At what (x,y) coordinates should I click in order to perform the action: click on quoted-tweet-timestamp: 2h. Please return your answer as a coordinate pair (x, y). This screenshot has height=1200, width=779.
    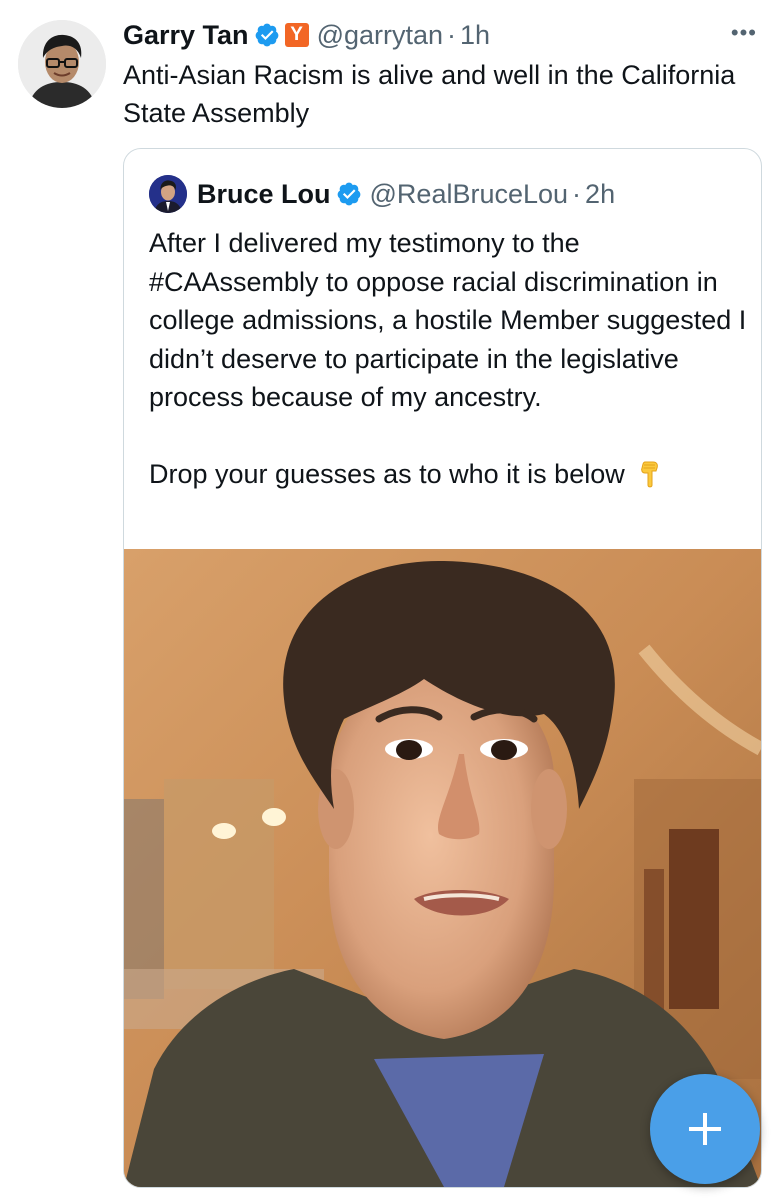
    Looking at the image, I should click on (600, 193).